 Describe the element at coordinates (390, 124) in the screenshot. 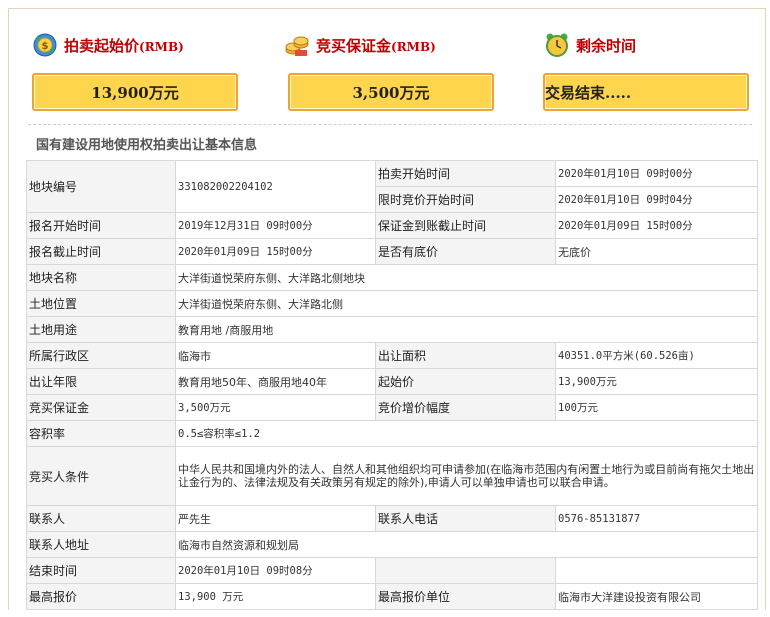

I see `section-divider` at that location.